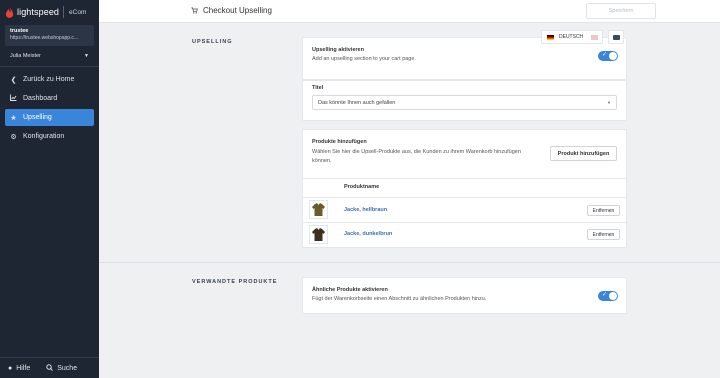 Image resolution: width=720 pixels, height=378 pixels. What do you see at coordinates (49, 56) in the screenshot?
I see `user-menu: Julia Meister ▼` at bounding box center [49, 56].